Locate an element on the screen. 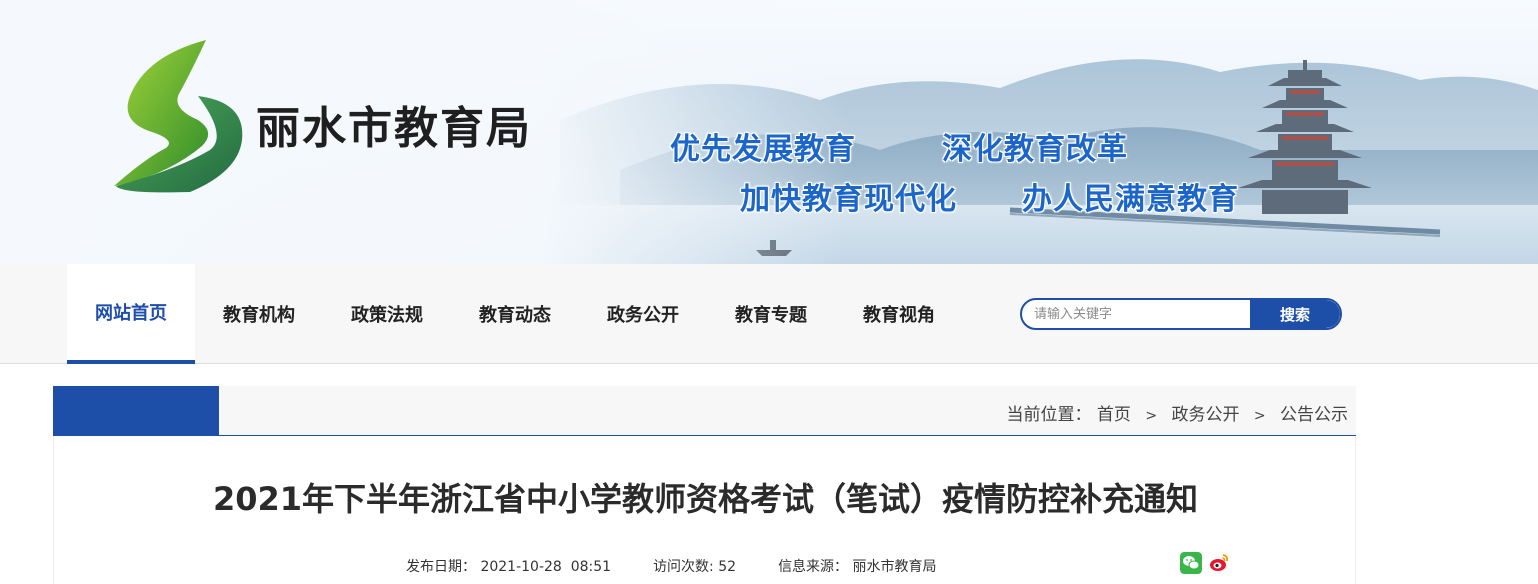 This screenshot has width=1538, height=584. nav-list: 网站首页 教育机构 政策法规 教育动态 政务公开 教育专题 教育视角 is located at coordinates (515, 314).